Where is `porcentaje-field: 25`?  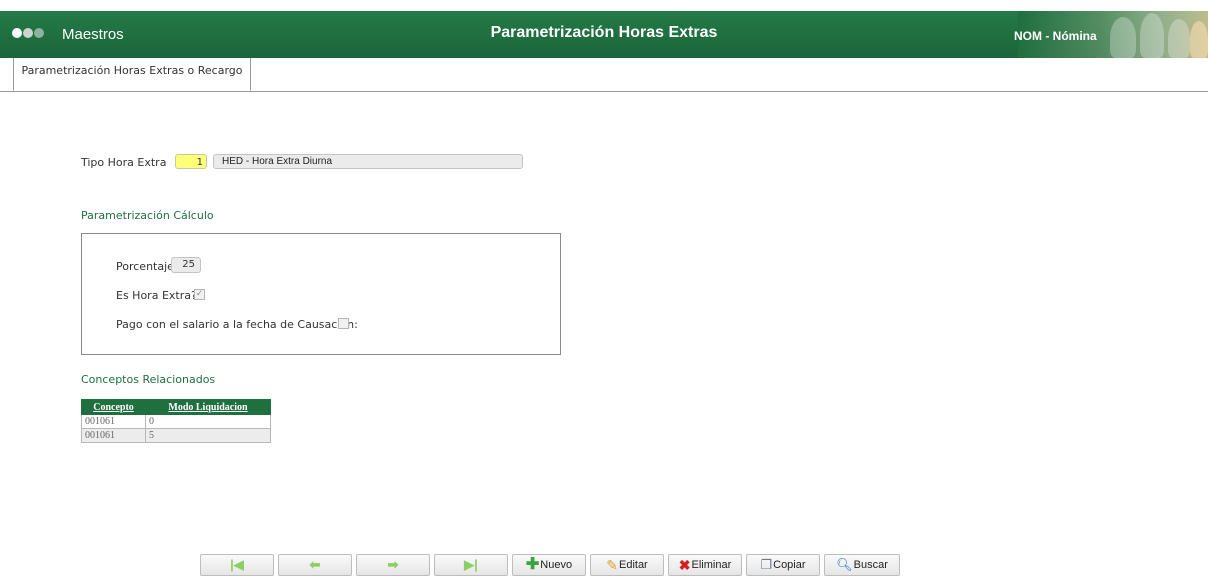
porcentaje-field: 25 is located at coordinates (186, 265).